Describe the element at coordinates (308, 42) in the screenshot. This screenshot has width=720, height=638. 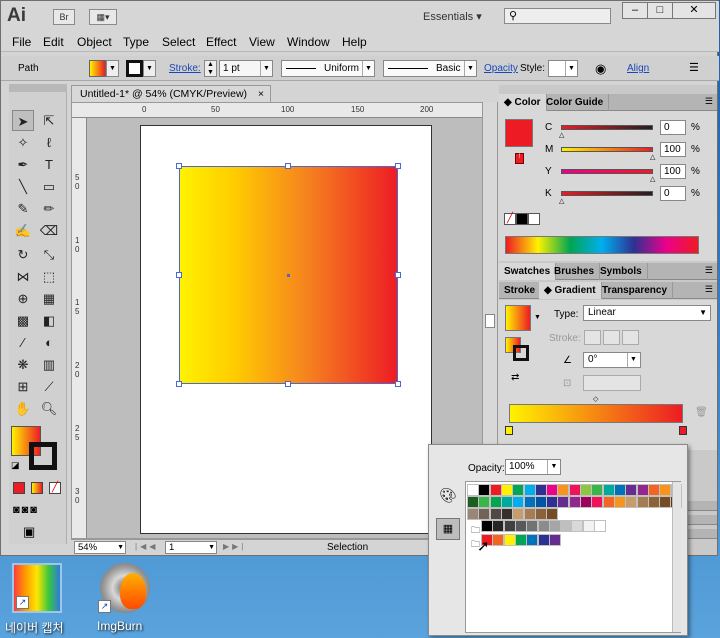
I see `menu-window: Window` at that location.